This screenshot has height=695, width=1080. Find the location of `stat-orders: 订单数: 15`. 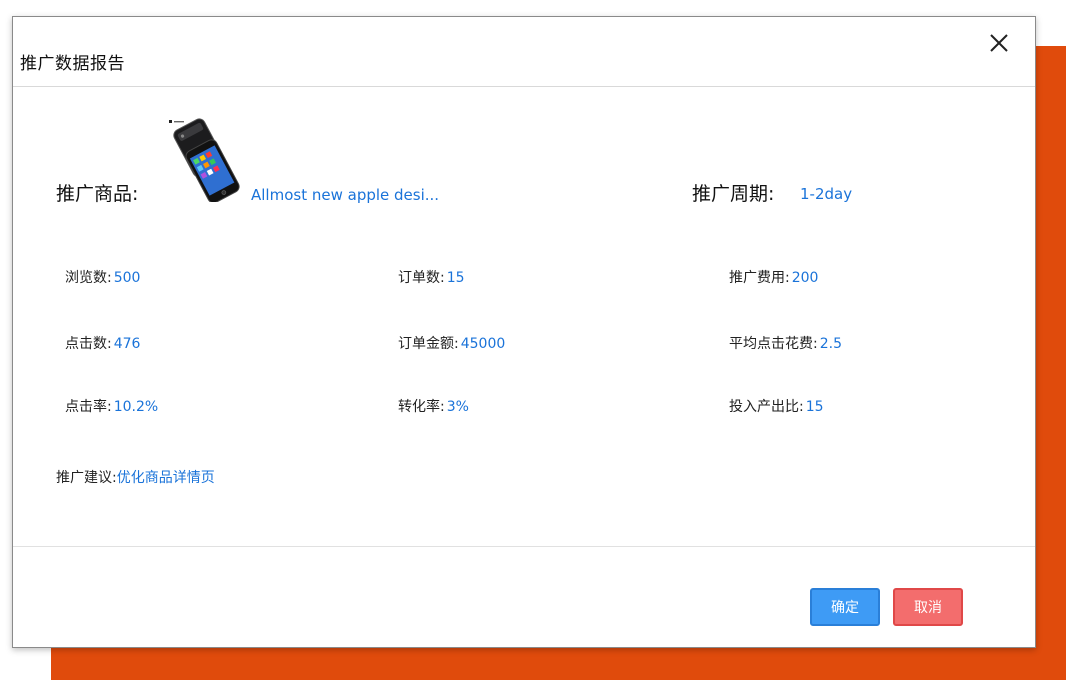

stat-orders: 订单数: 15 is located at coordinates (431, 277).